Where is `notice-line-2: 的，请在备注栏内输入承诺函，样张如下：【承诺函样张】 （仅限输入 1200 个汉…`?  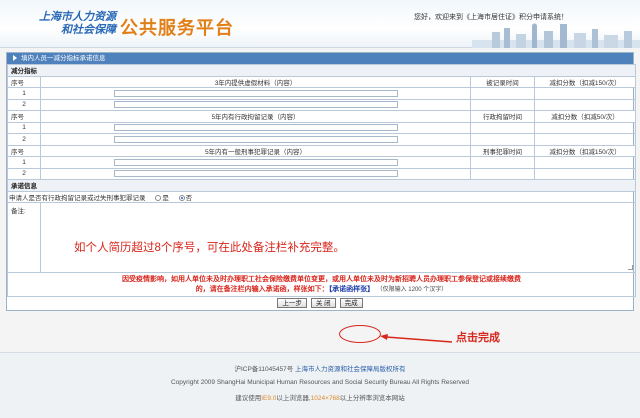
notice-line-2: 的，请在备注栏内输入承诺函，样张如下：【承诺函样张】 （仅限输入 1200 个汉… is located at coordinates (321, 289).